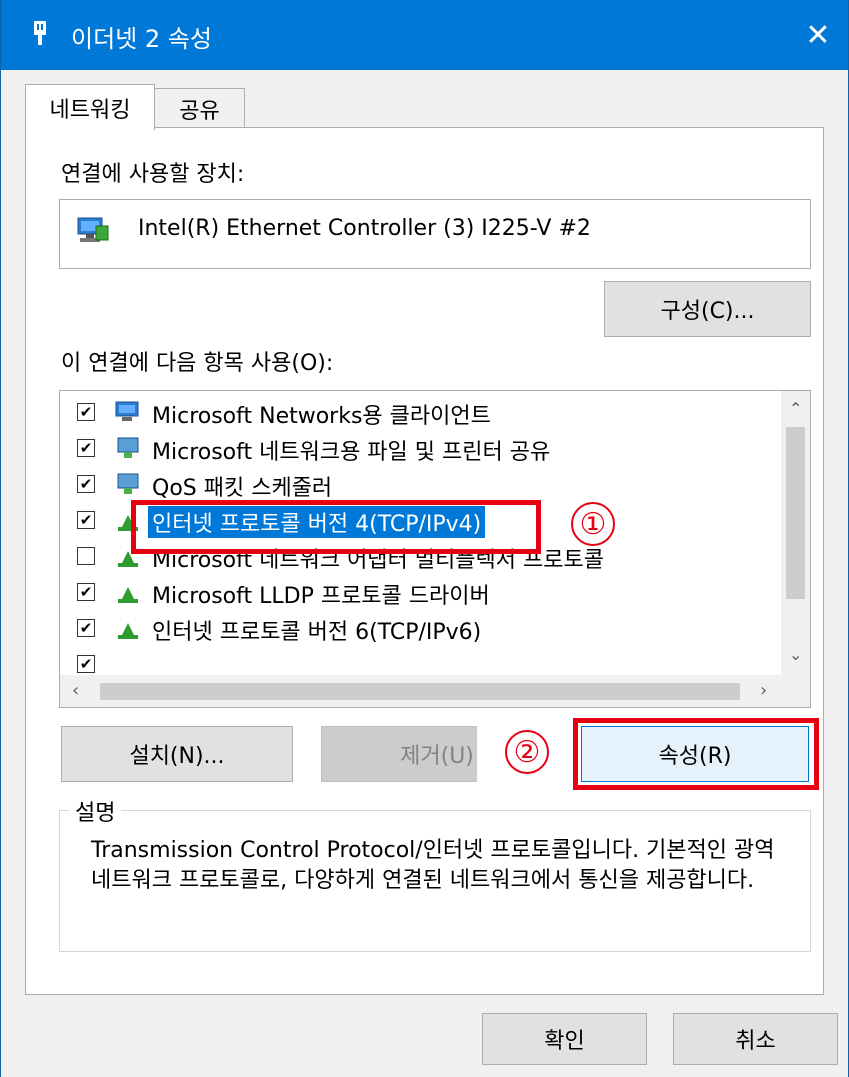 The height and width of the screenshot is (1077, 849). Describe the element at coordinates (527, 752) in the screenshot. I see `step-2-marker: ②` at that location.